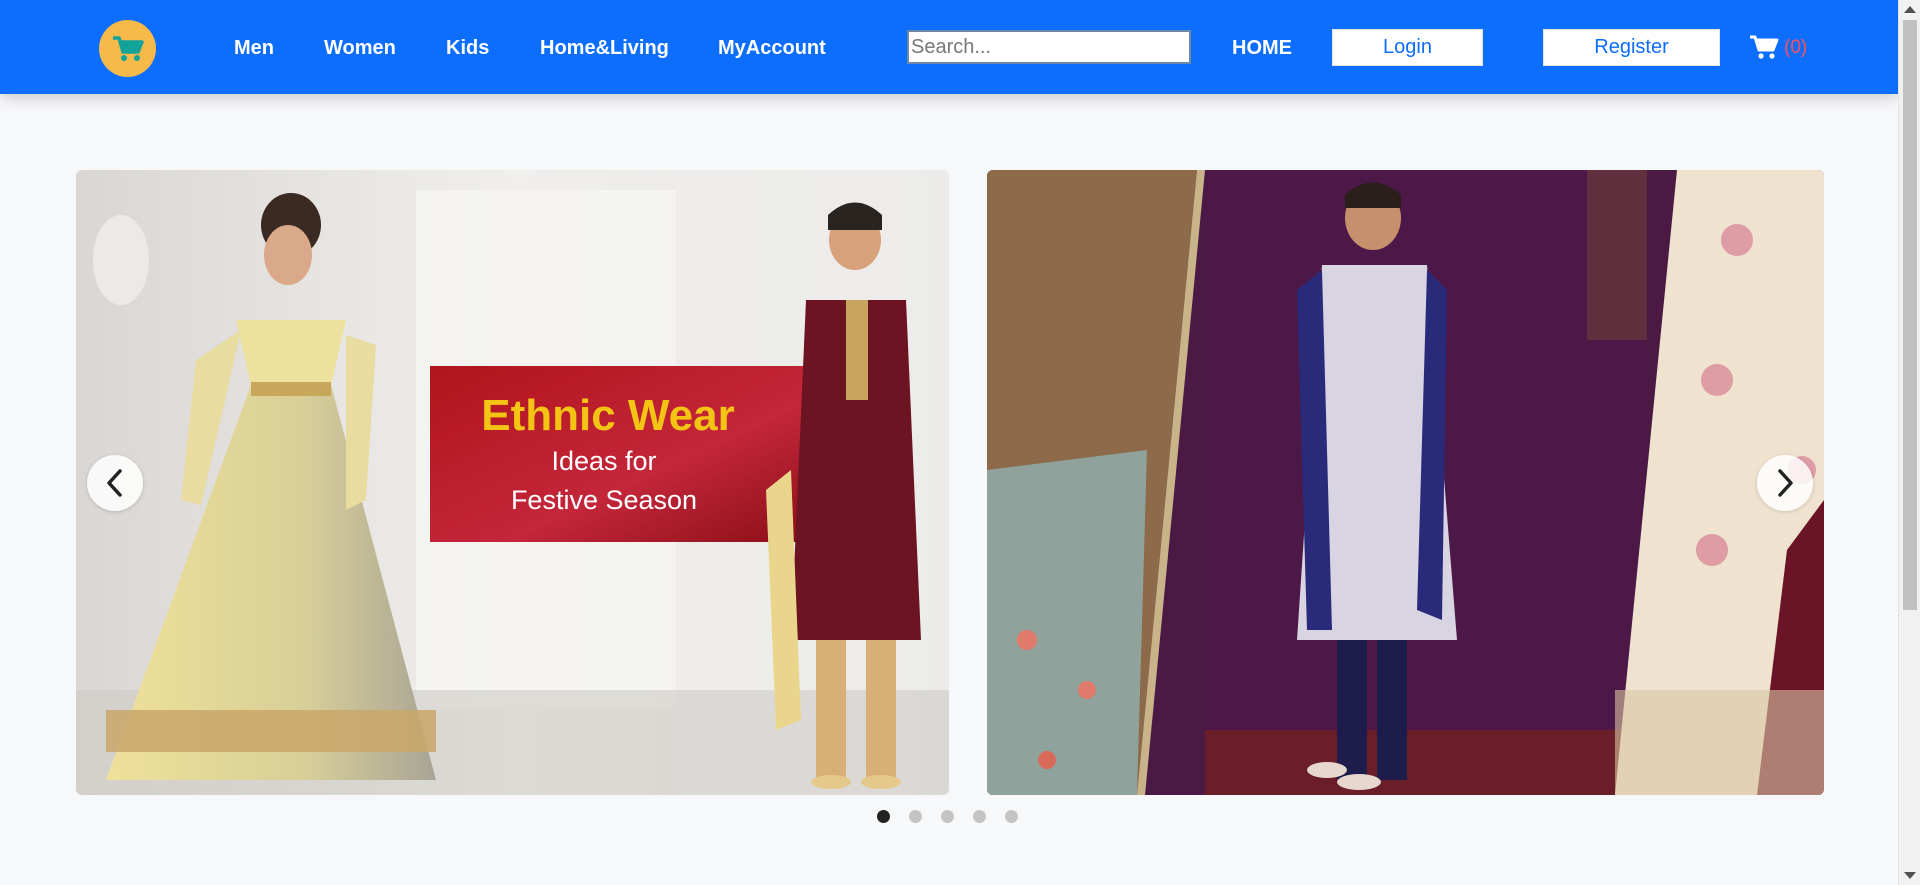 The height and width of the screenshot is (885, 1920). What do you see at coordinates (1262, 48) in the screenshot?
I see `nav-link-home: HOME` at bounding box center [1262, 48].